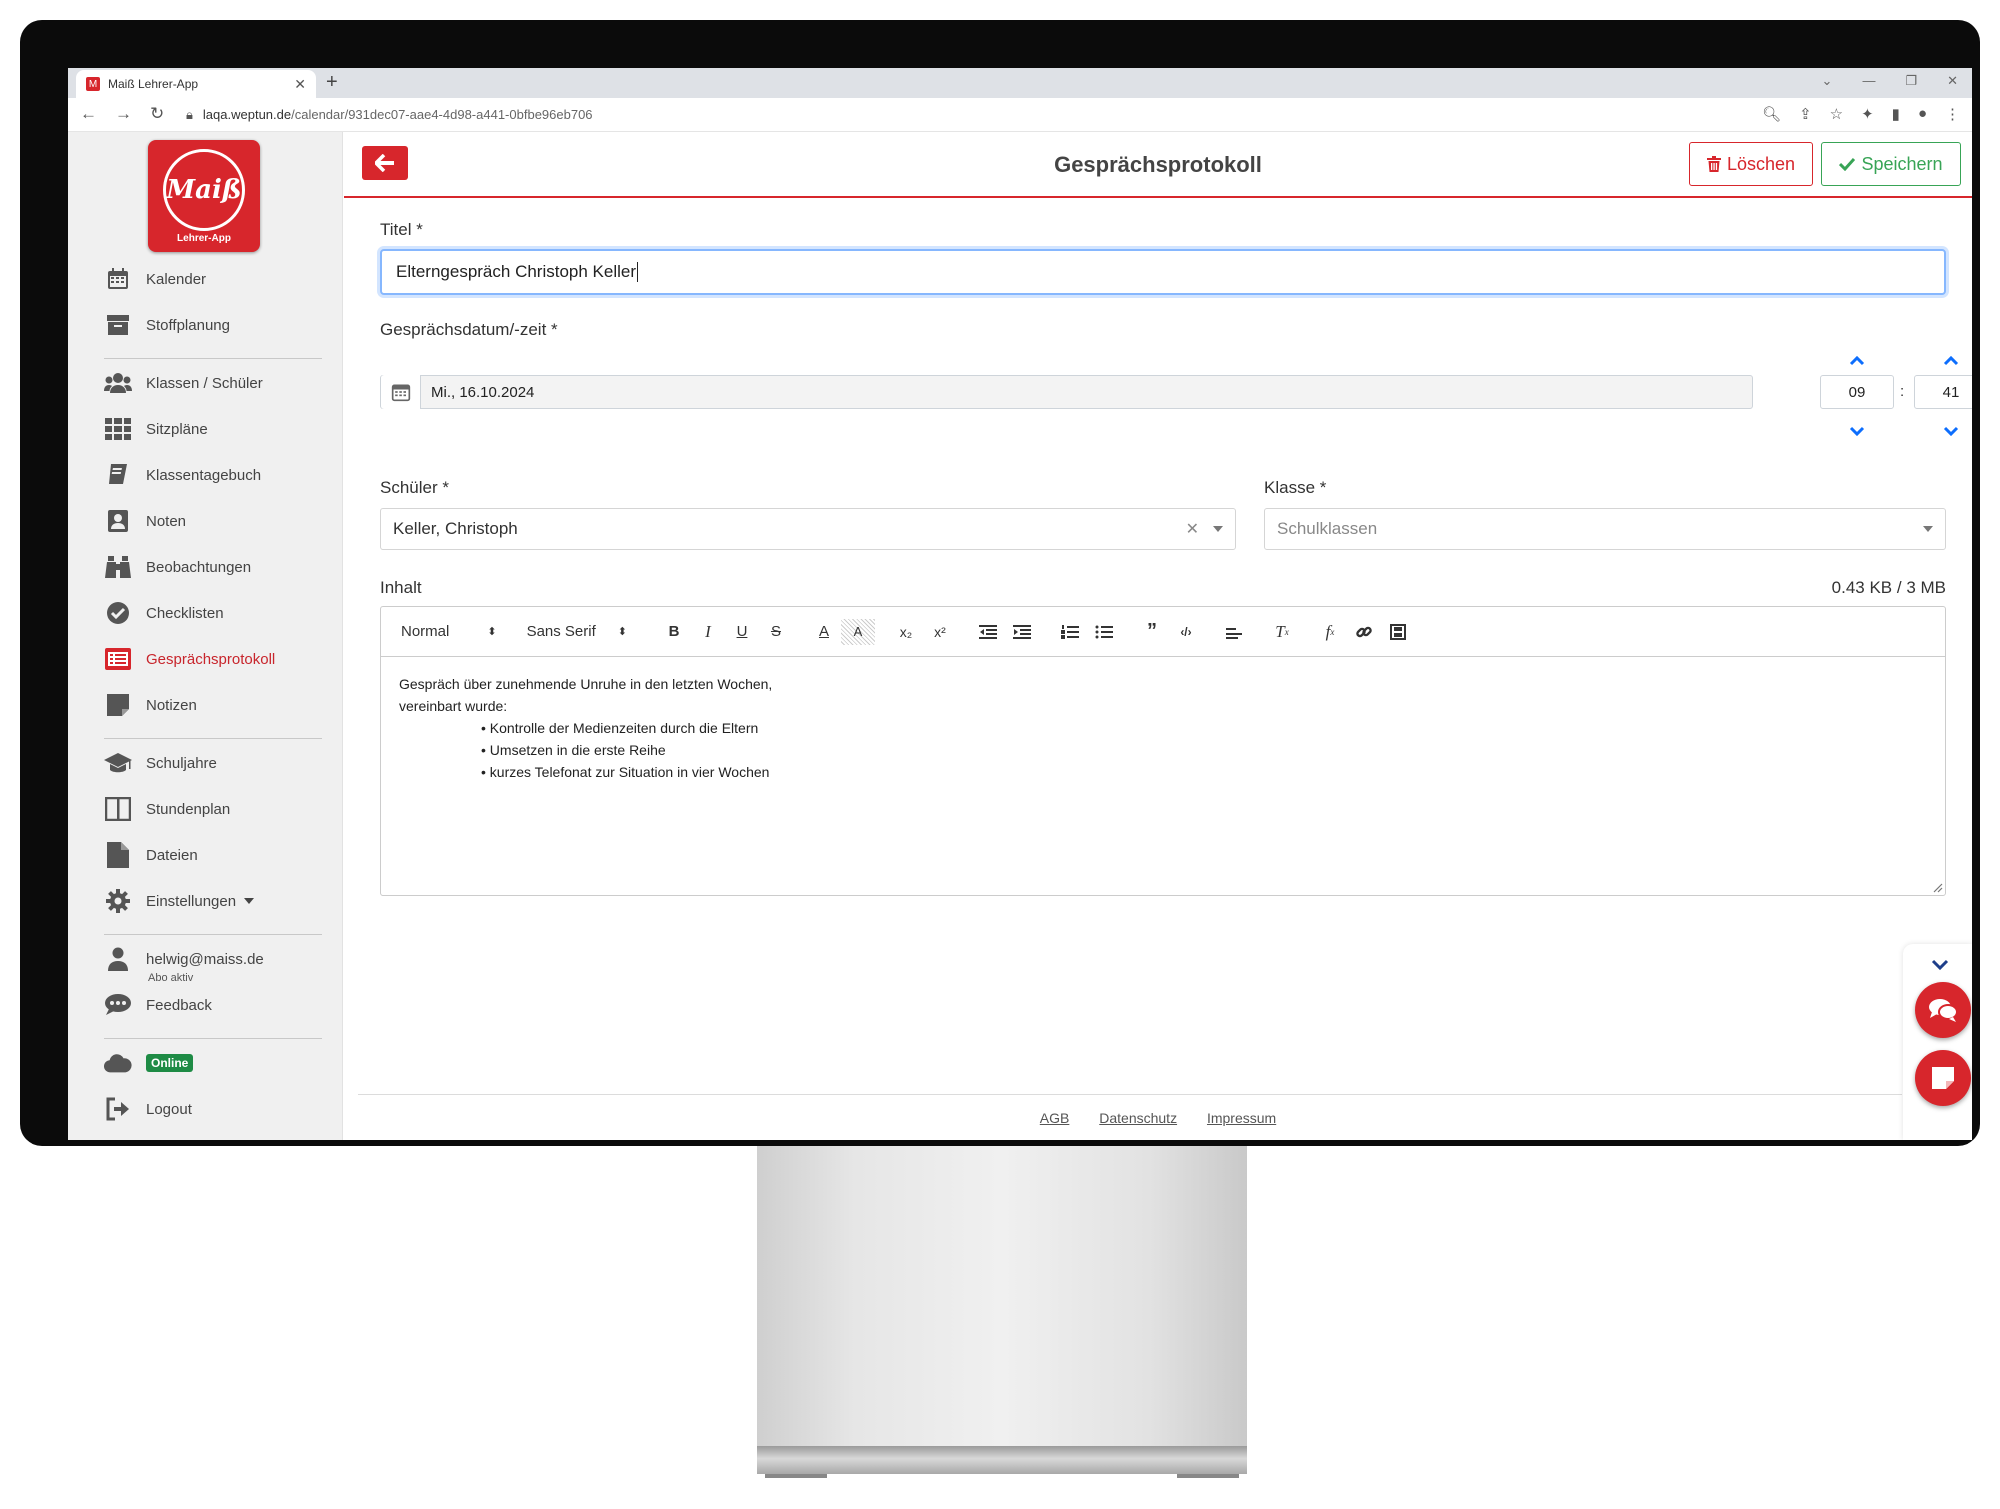 This screenshot has width=2000, height=1509. What do you see at coordinates (1771, 114) in the screenshot?
I see `zoom-icon: 🔍︎` at bounding box center [1771, 114].